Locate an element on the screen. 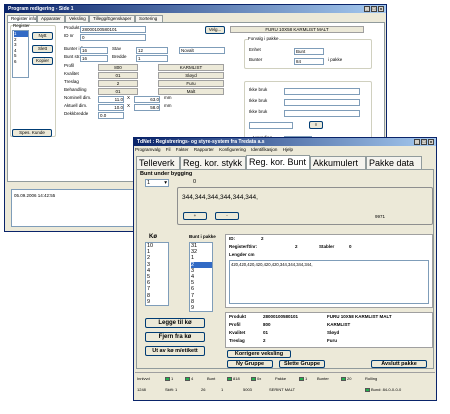 This screenshot has width=450, height=414. tab-sortering: Sortering is located at coordinates (149, 18).